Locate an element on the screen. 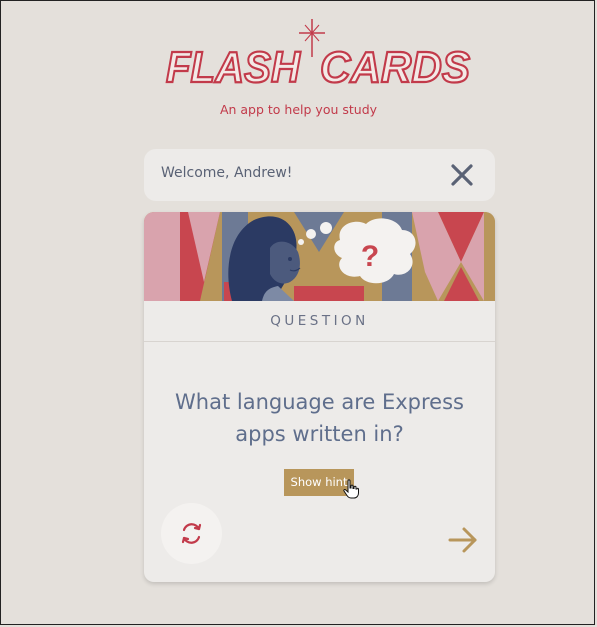 This screenshot has height=627, width=597. arrow-right-icon is located at coordinates (463, 540).